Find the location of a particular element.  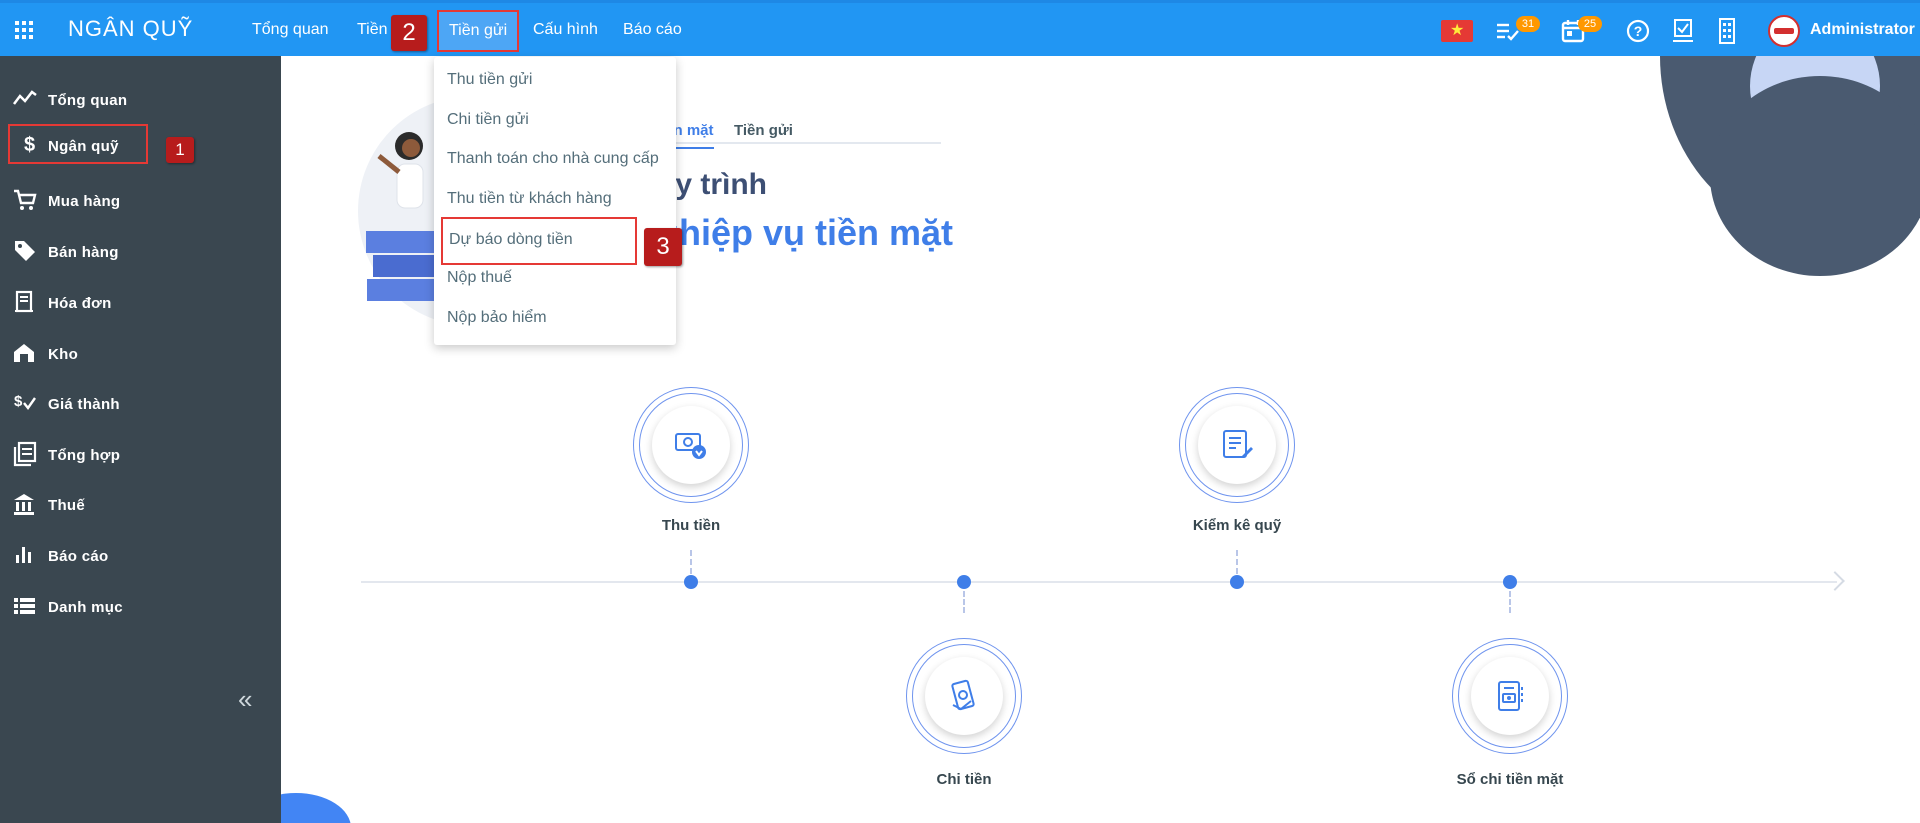

sidebar-item-warehouse: Kho is located at coordinates (137, 352).